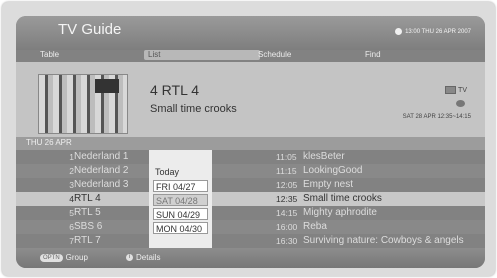 Image resolution: width=497 pixels, height=278 pixels. I want to click on channel-number: 1, so click(71, 157).